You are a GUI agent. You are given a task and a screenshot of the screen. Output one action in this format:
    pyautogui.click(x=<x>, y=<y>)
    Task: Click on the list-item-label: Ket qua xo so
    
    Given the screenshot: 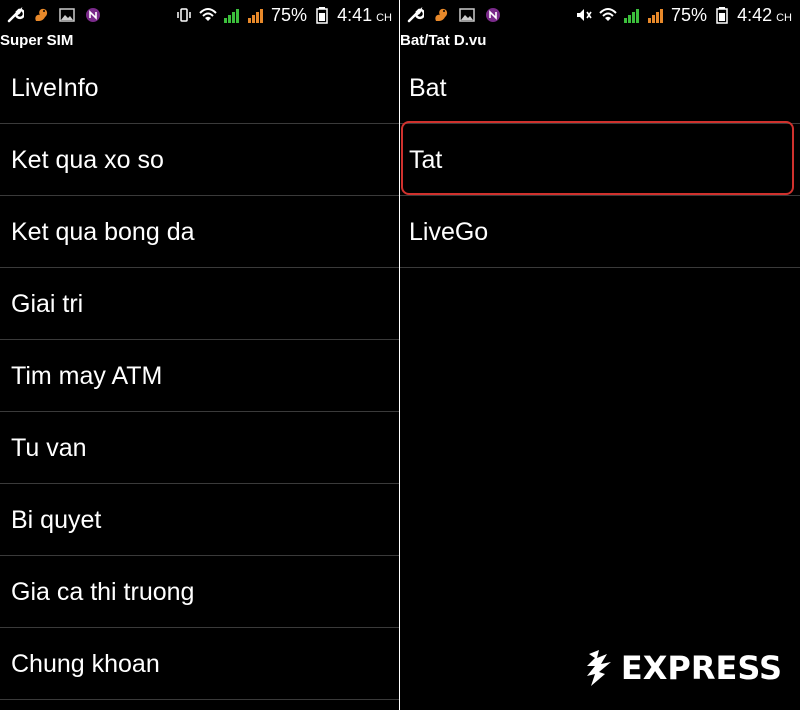 What is the action you would take?
    pyautogui.click(x=87, y=159)
    